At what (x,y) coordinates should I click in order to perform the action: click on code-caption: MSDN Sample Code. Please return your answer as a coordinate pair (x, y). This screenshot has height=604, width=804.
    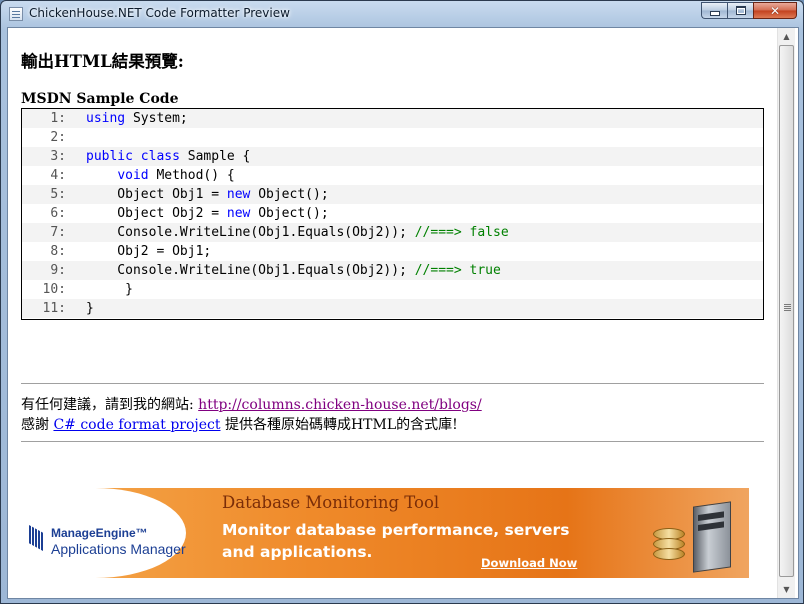
    Looking at the image, I should click on (100, 99).